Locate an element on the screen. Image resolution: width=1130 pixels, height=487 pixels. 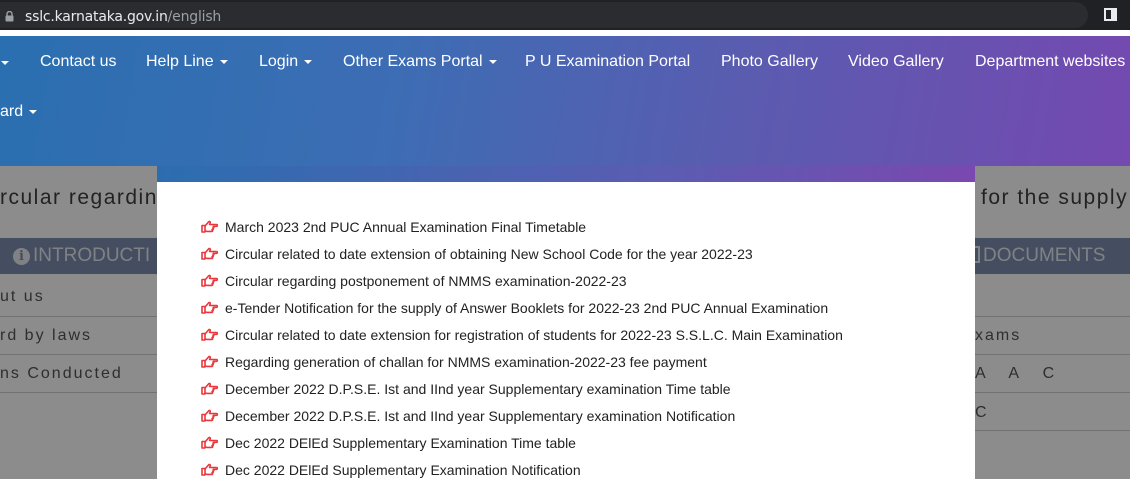
url-text: sslc.karnataka.gov.in/english is located at coordinates (123, 17).